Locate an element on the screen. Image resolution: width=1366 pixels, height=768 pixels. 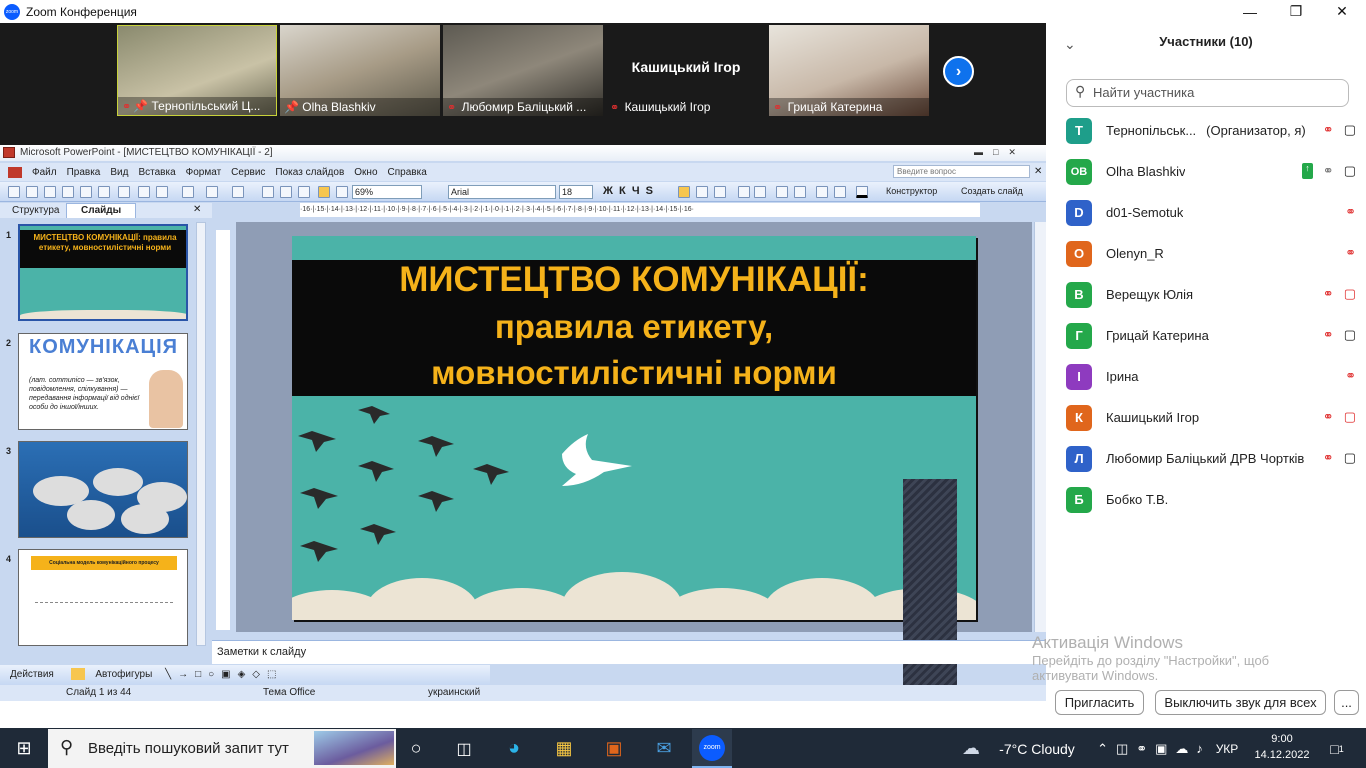
align-center-icon is located at coordinates (702, 192).